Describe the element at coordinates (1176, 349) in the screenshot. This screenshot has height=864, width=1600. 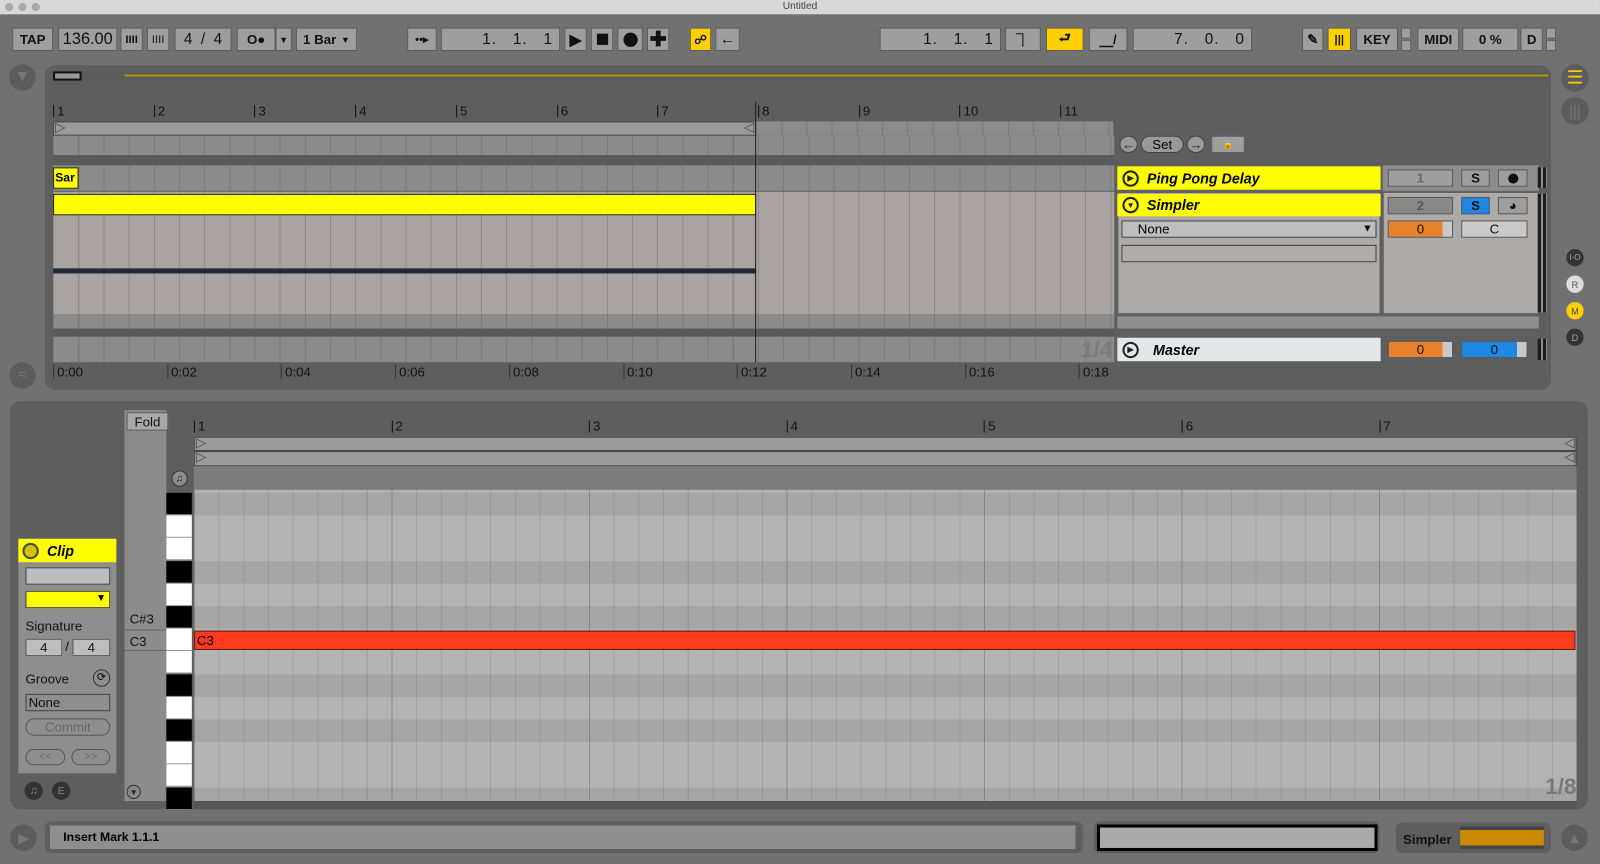
I see `track-name: Master` at that location.